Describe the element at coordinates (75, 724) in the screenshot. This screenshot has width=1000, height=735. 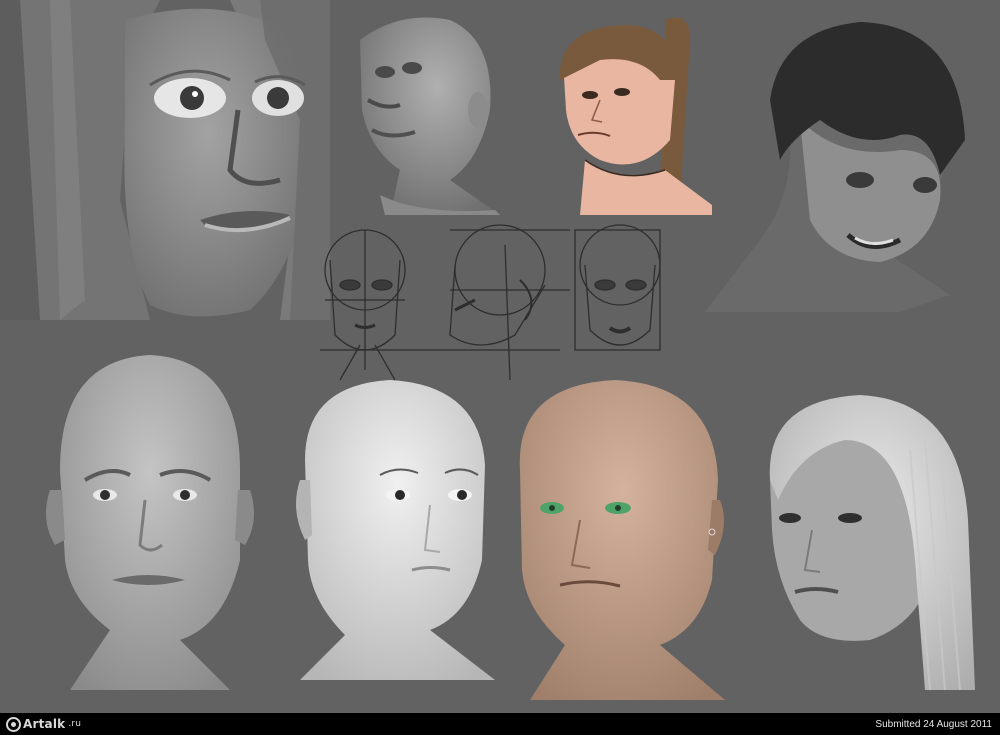
I see `logo-suffix: .ru` at that location.